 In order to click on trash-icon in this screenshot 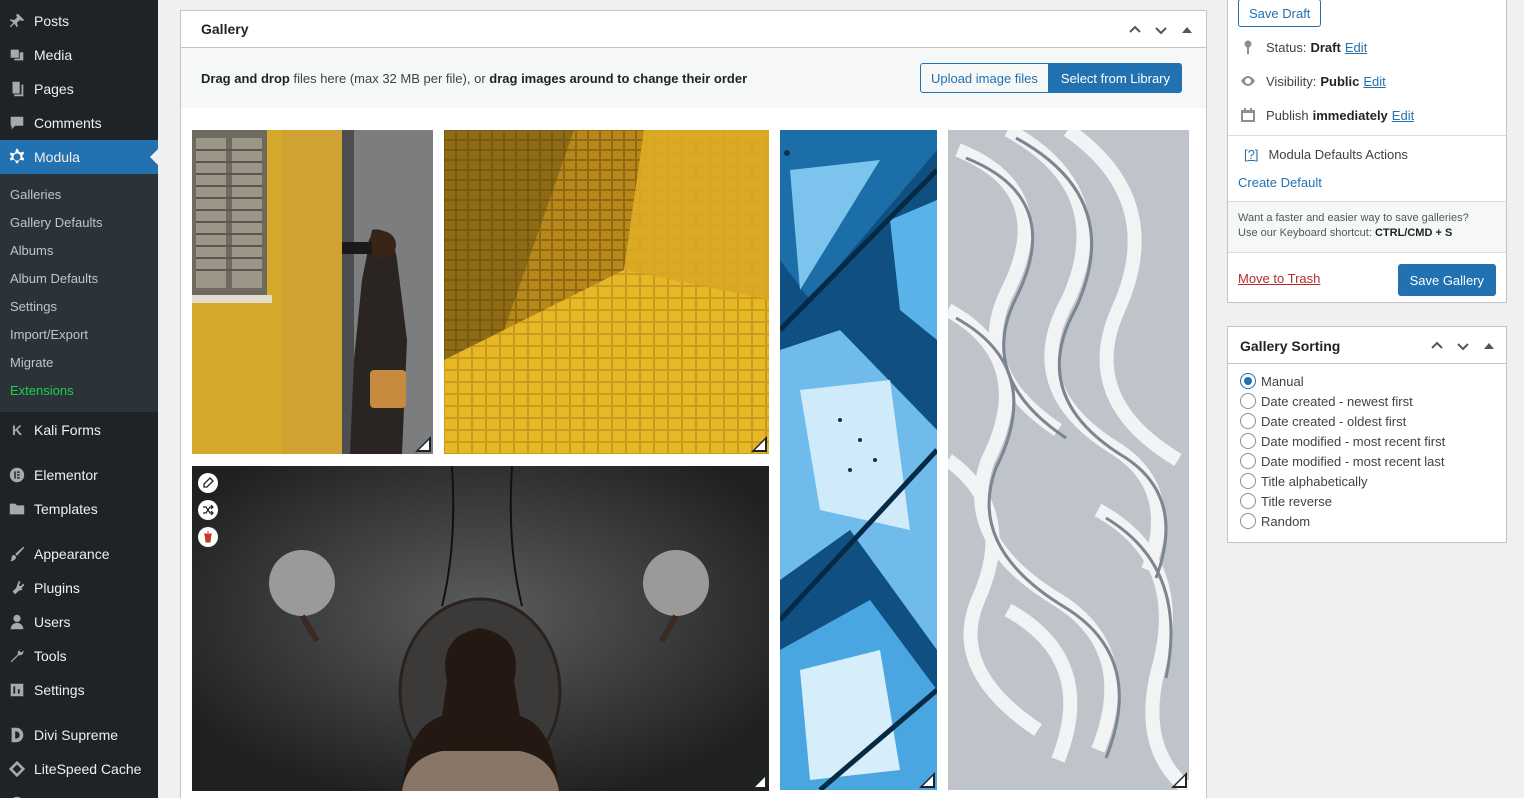, I will do `click(208, 537)`.